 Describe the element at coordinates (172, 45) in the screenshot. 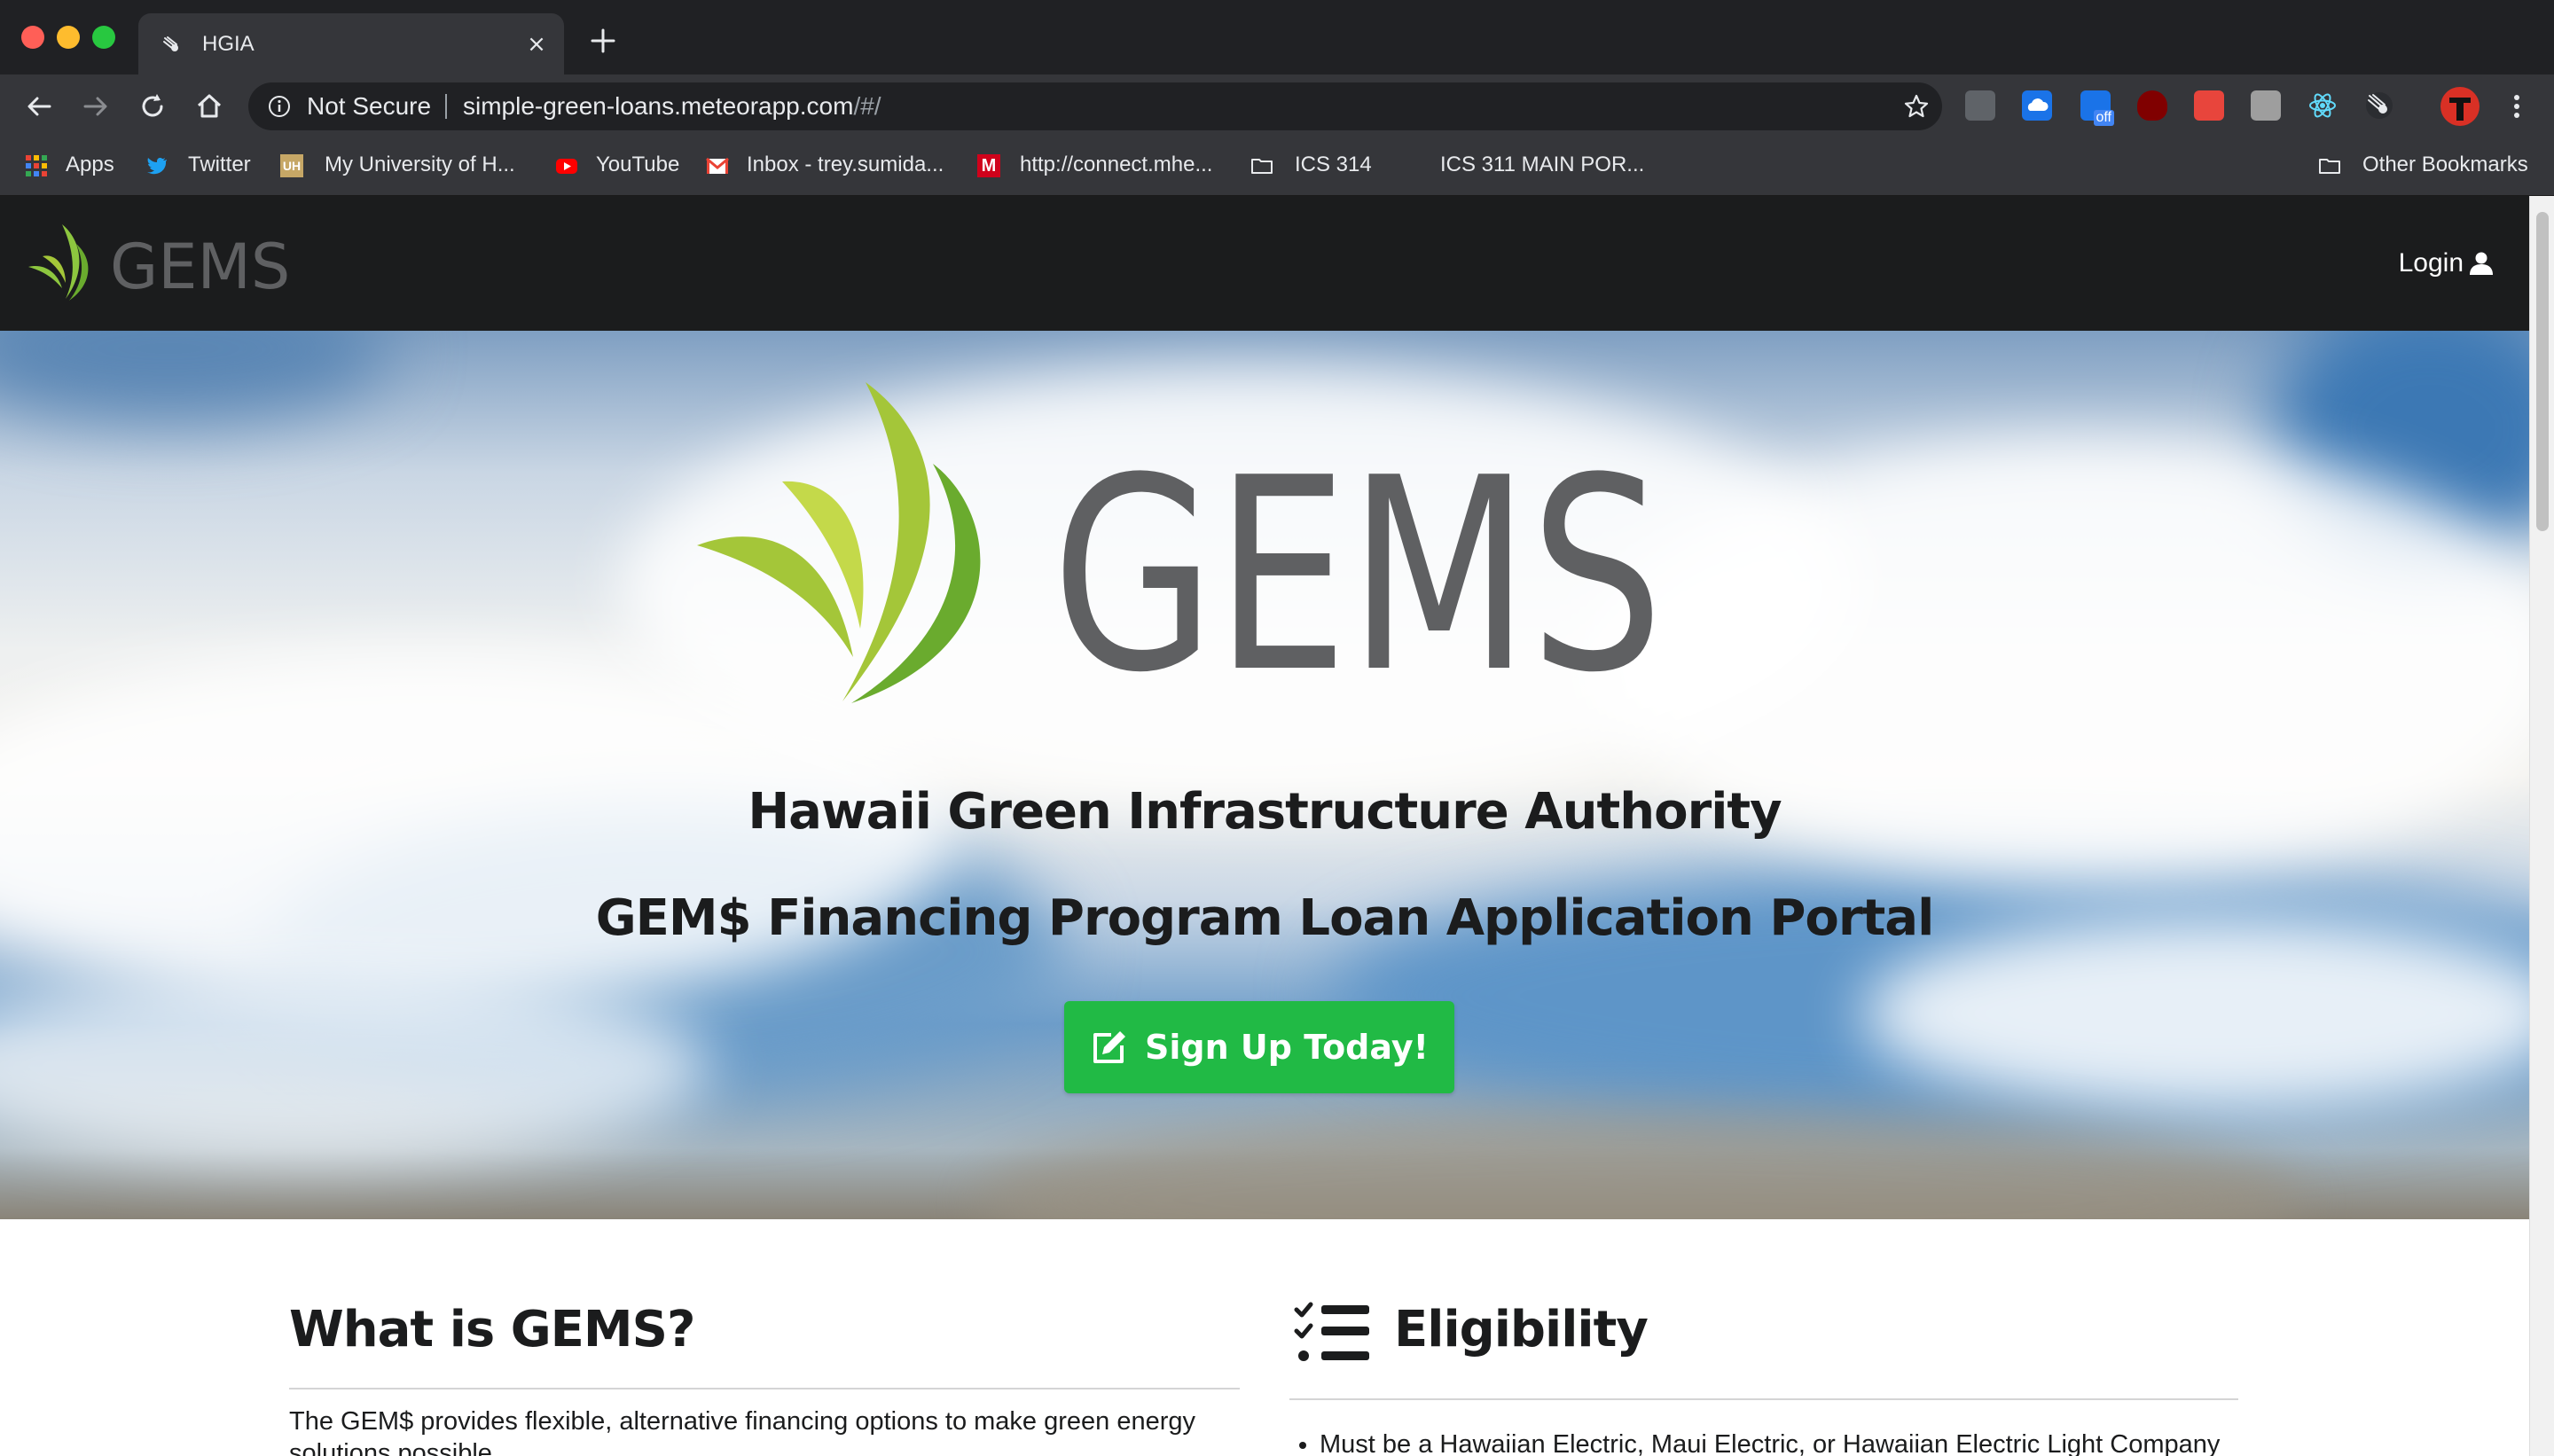

I see `meteor-favicon-icon` at that location.